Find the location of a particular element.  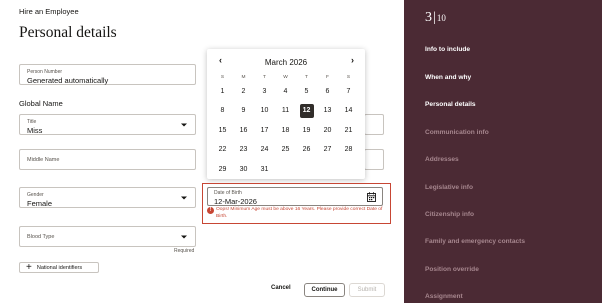

calendar-day: 25 is located at coordinates (285, 151).